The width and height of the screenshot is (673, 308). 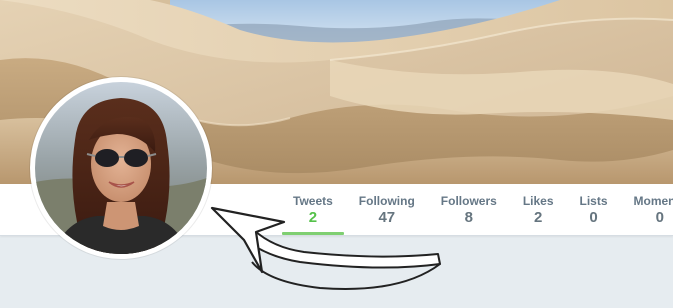 I want to click on stat-moments: Moments 0, so click(x=647, y=209).